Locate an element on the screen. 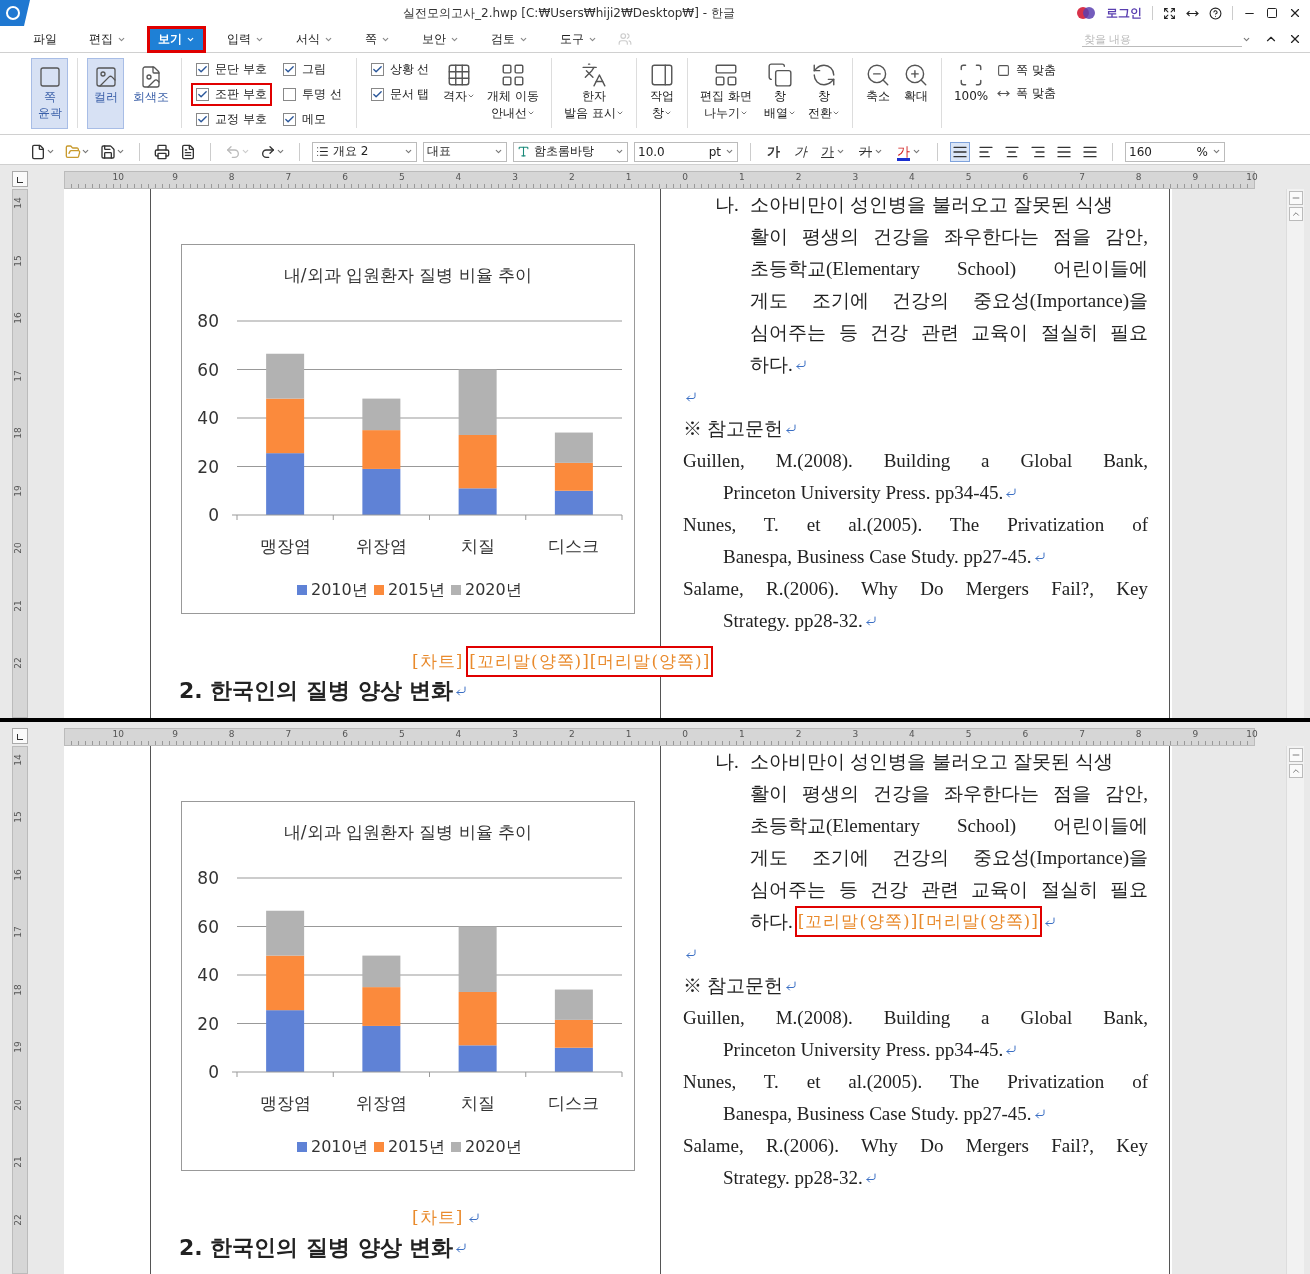 The image size is (1310, 1274). redo-icon is located at coordinates (268, 151).